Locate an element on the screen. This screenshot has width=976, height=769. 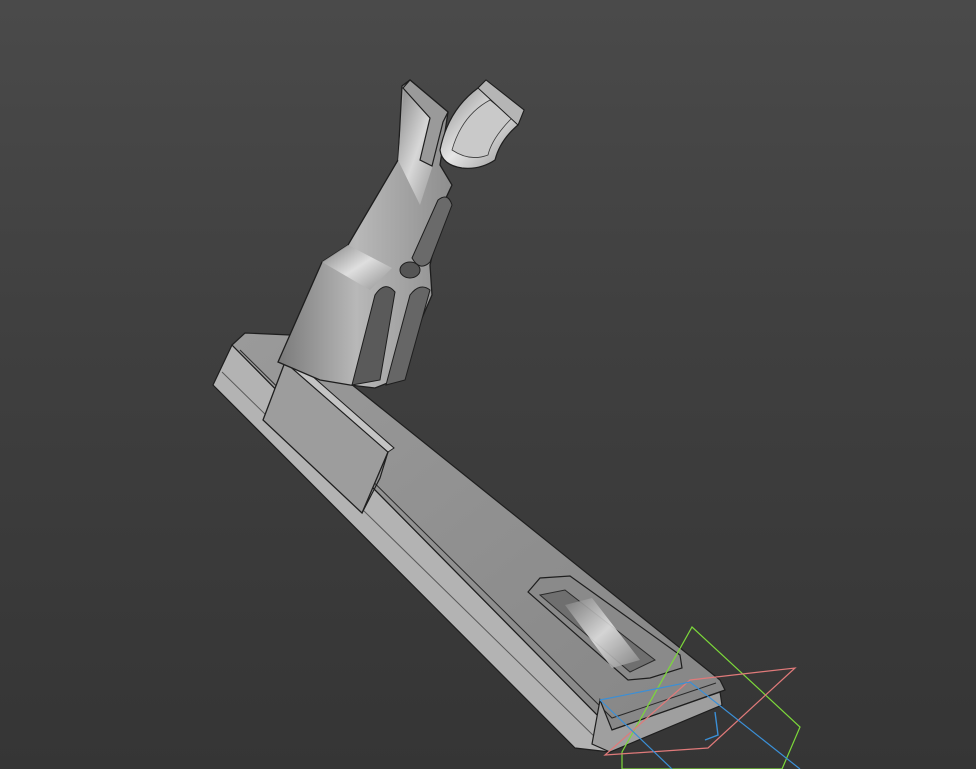
upright-arm is located at coordinates (365, 234).